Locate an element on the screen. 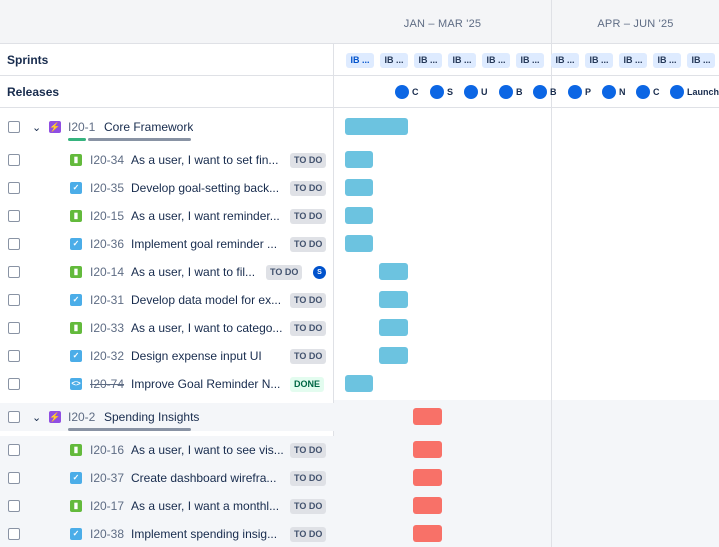 The height and width of the screenshot is (547, 719). epic-summary: Spending Insights is located at coordinates (151, 417).